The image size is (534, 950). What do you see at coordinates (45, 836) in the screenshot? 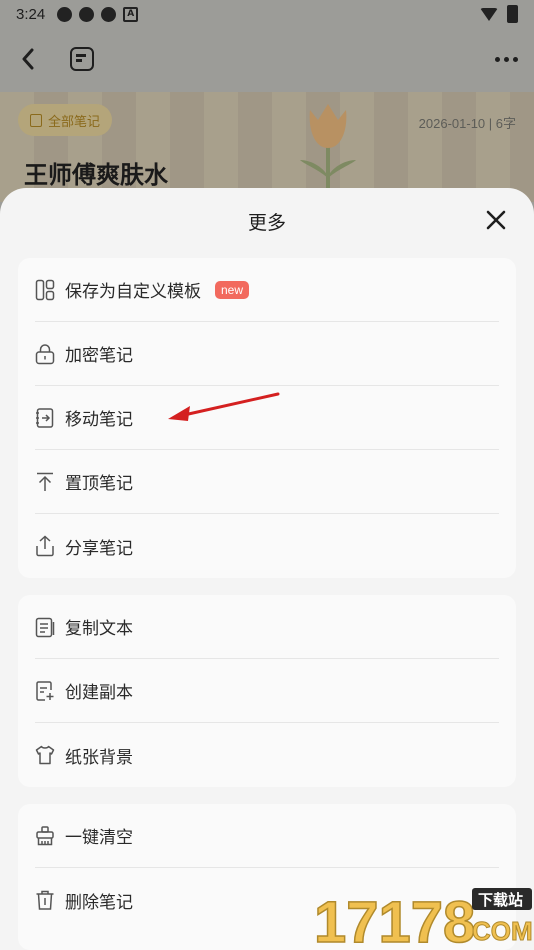
I see `clear-icon` at bounding box center [45, 836].